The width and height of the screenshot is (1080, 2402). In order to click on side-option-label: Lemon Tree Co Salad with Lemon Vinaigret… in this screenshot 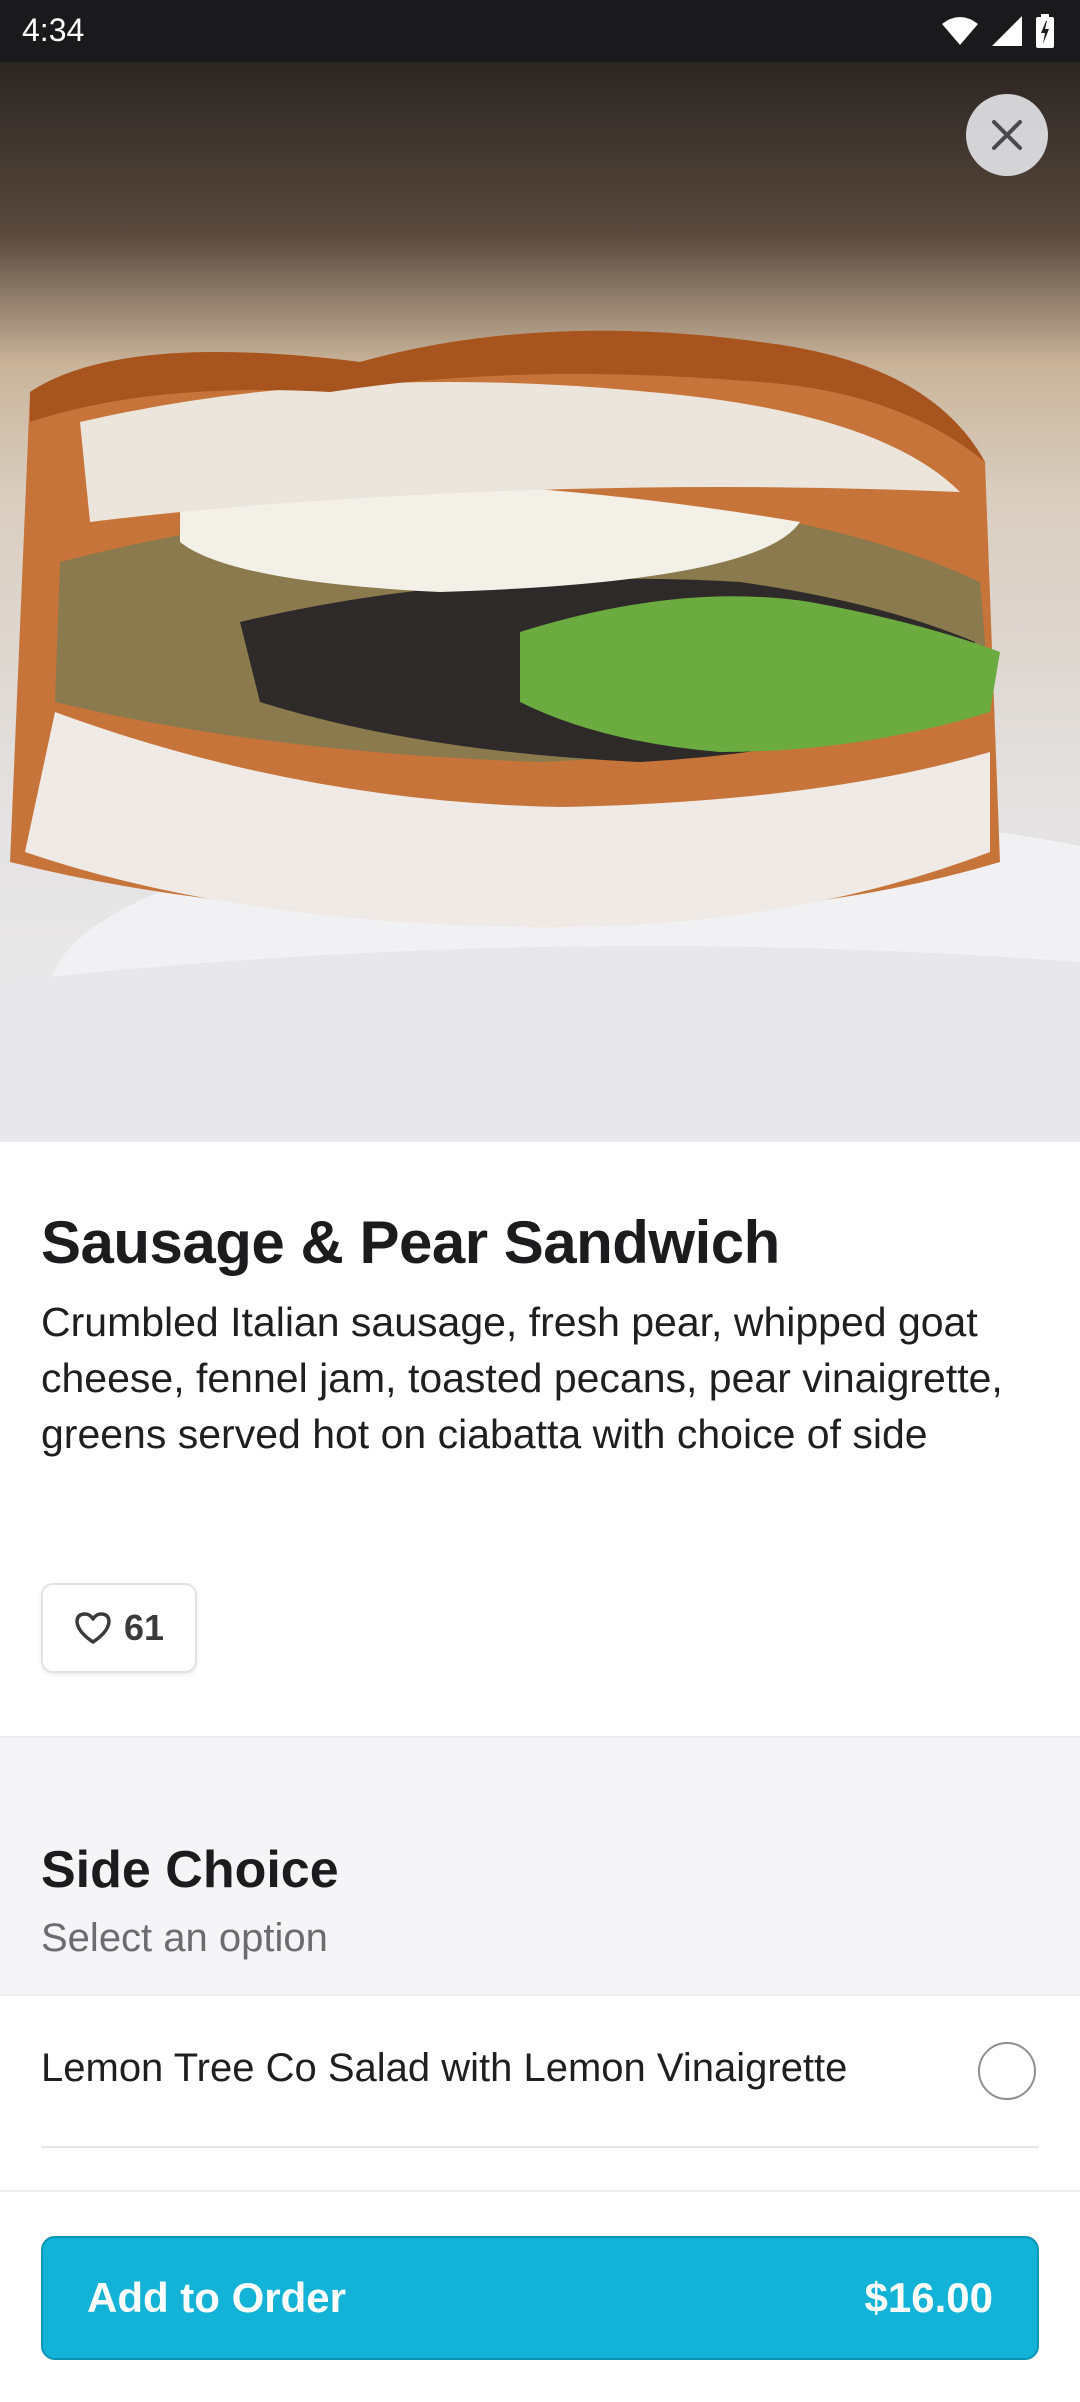, I will do `click(444, 2068)`.